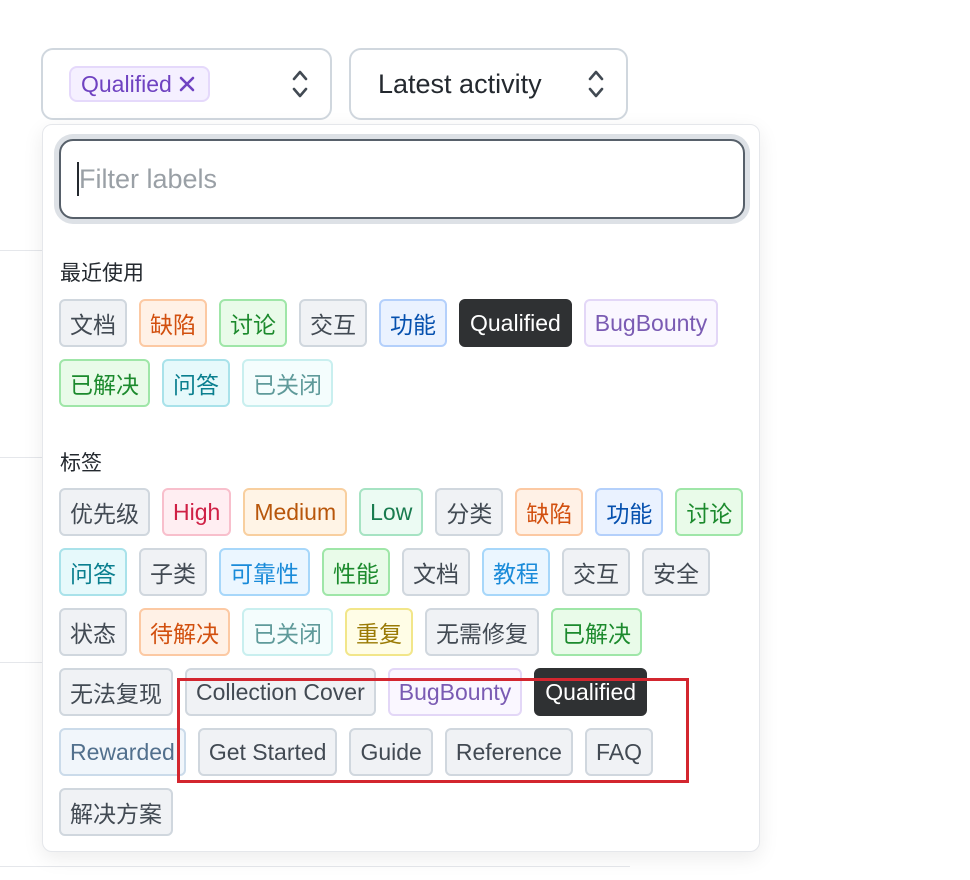  I want to click on filter-labels-input, so click(402, 179).